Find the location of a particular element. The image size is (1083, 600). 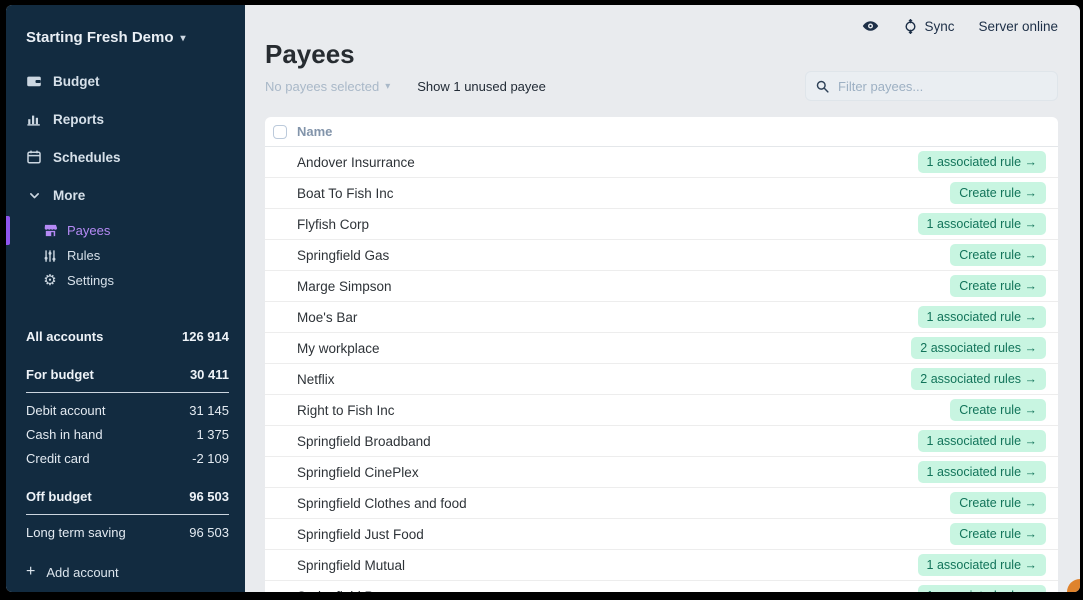

payee-name: Springfield Mutual is located at coordinates (351, 565).